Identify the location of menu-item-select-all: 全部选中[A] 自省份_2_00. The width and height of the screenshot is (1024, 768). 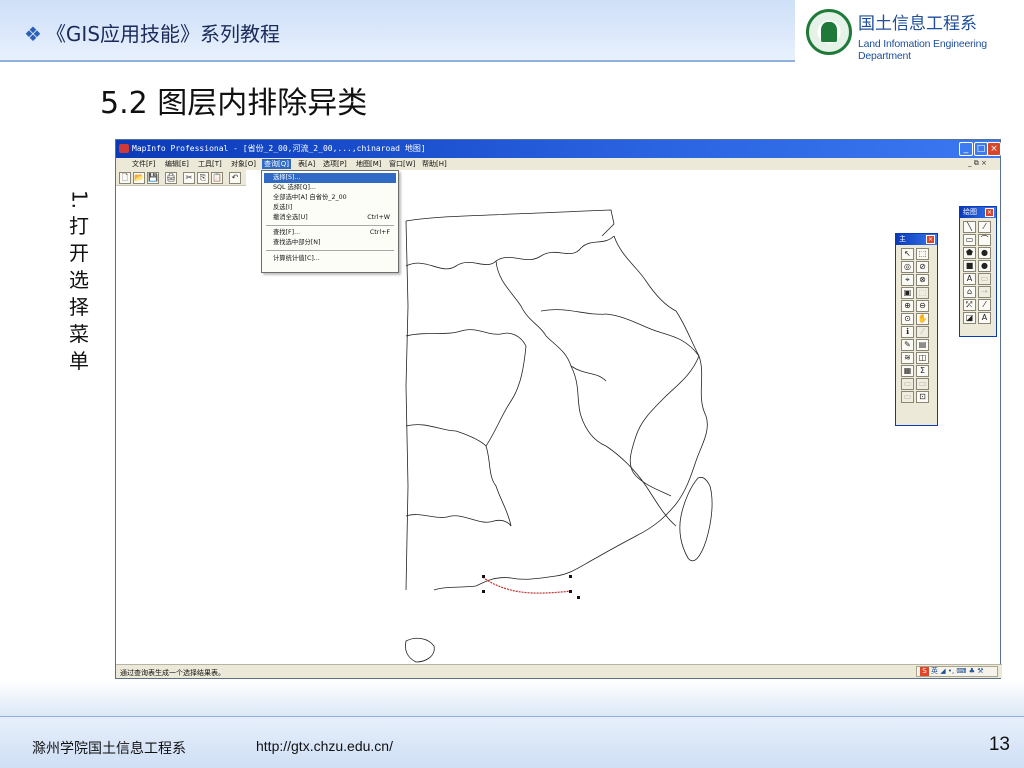
(330, 198).